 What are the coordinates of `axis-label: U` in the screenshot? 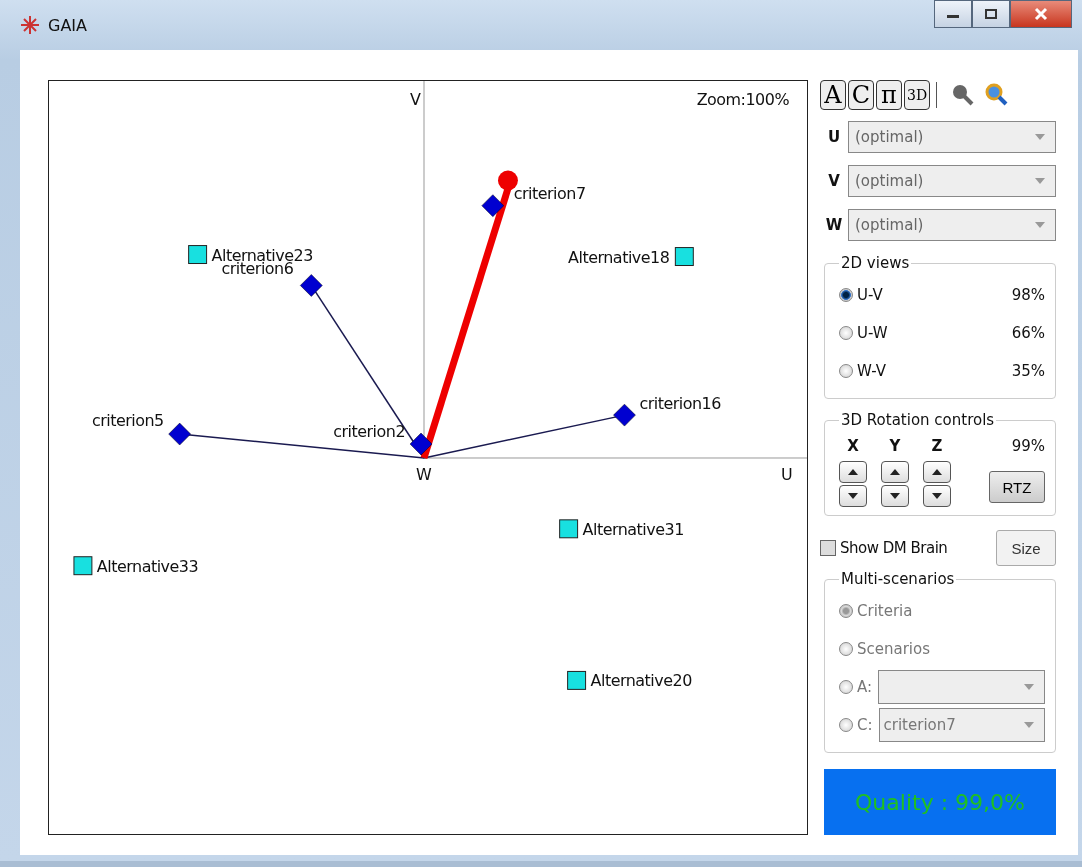 It's located at (787, 474).